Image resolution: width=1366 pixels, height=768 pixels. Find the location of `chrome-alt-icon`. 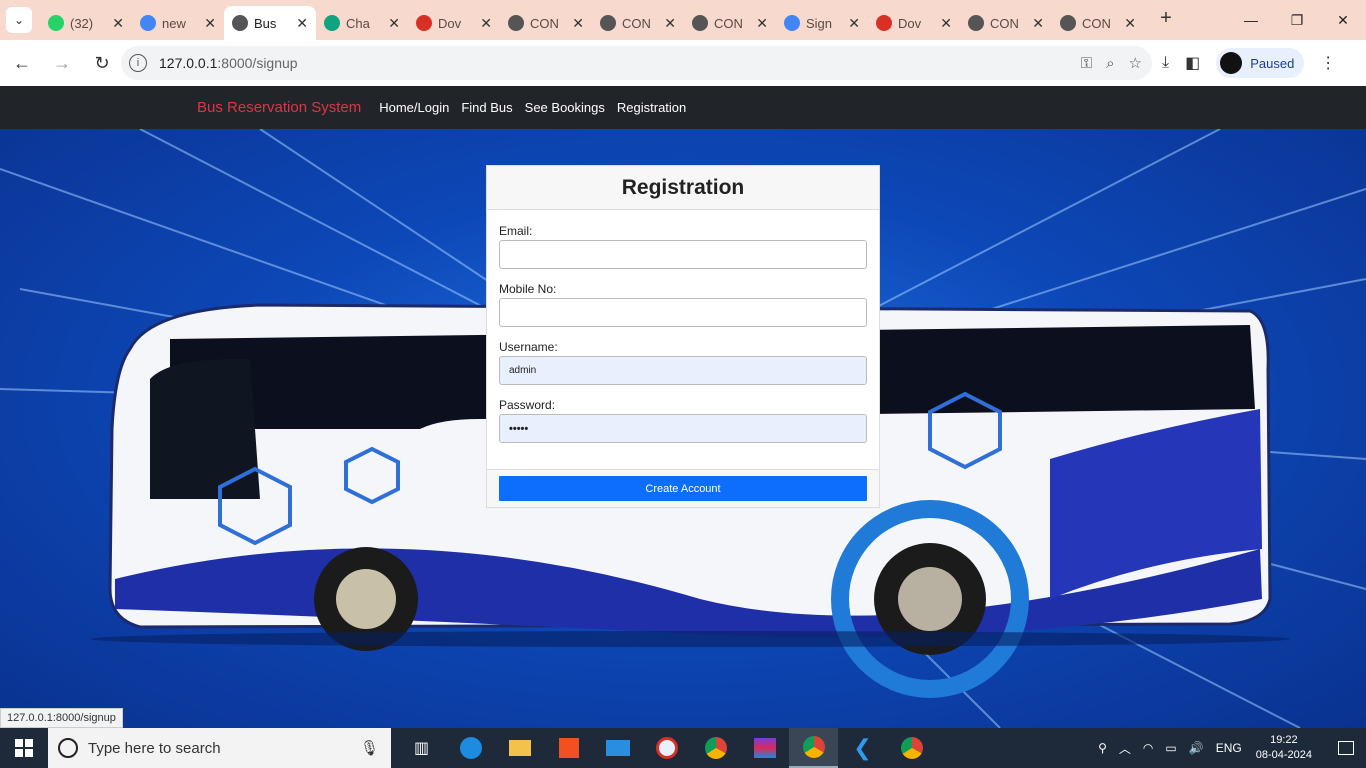

chrome-alt-icon is located at coordinates (911, 748).